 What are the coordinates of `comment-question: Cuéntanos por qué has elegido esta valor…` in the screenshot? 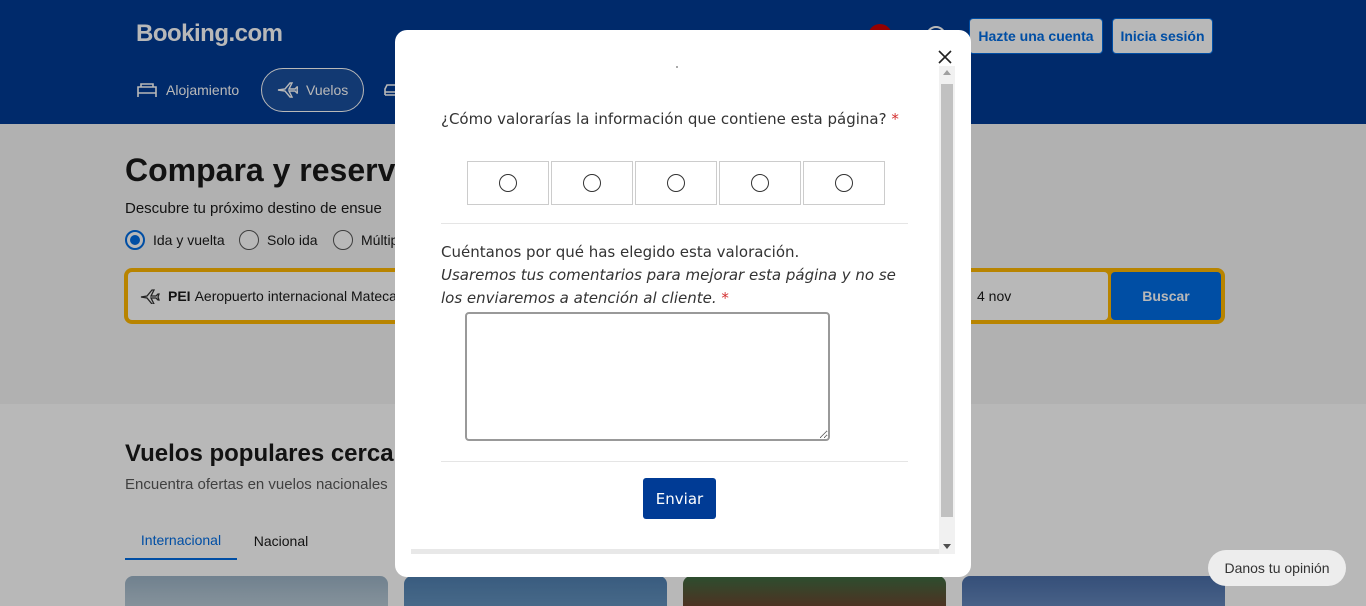 It's located at (676, 275).